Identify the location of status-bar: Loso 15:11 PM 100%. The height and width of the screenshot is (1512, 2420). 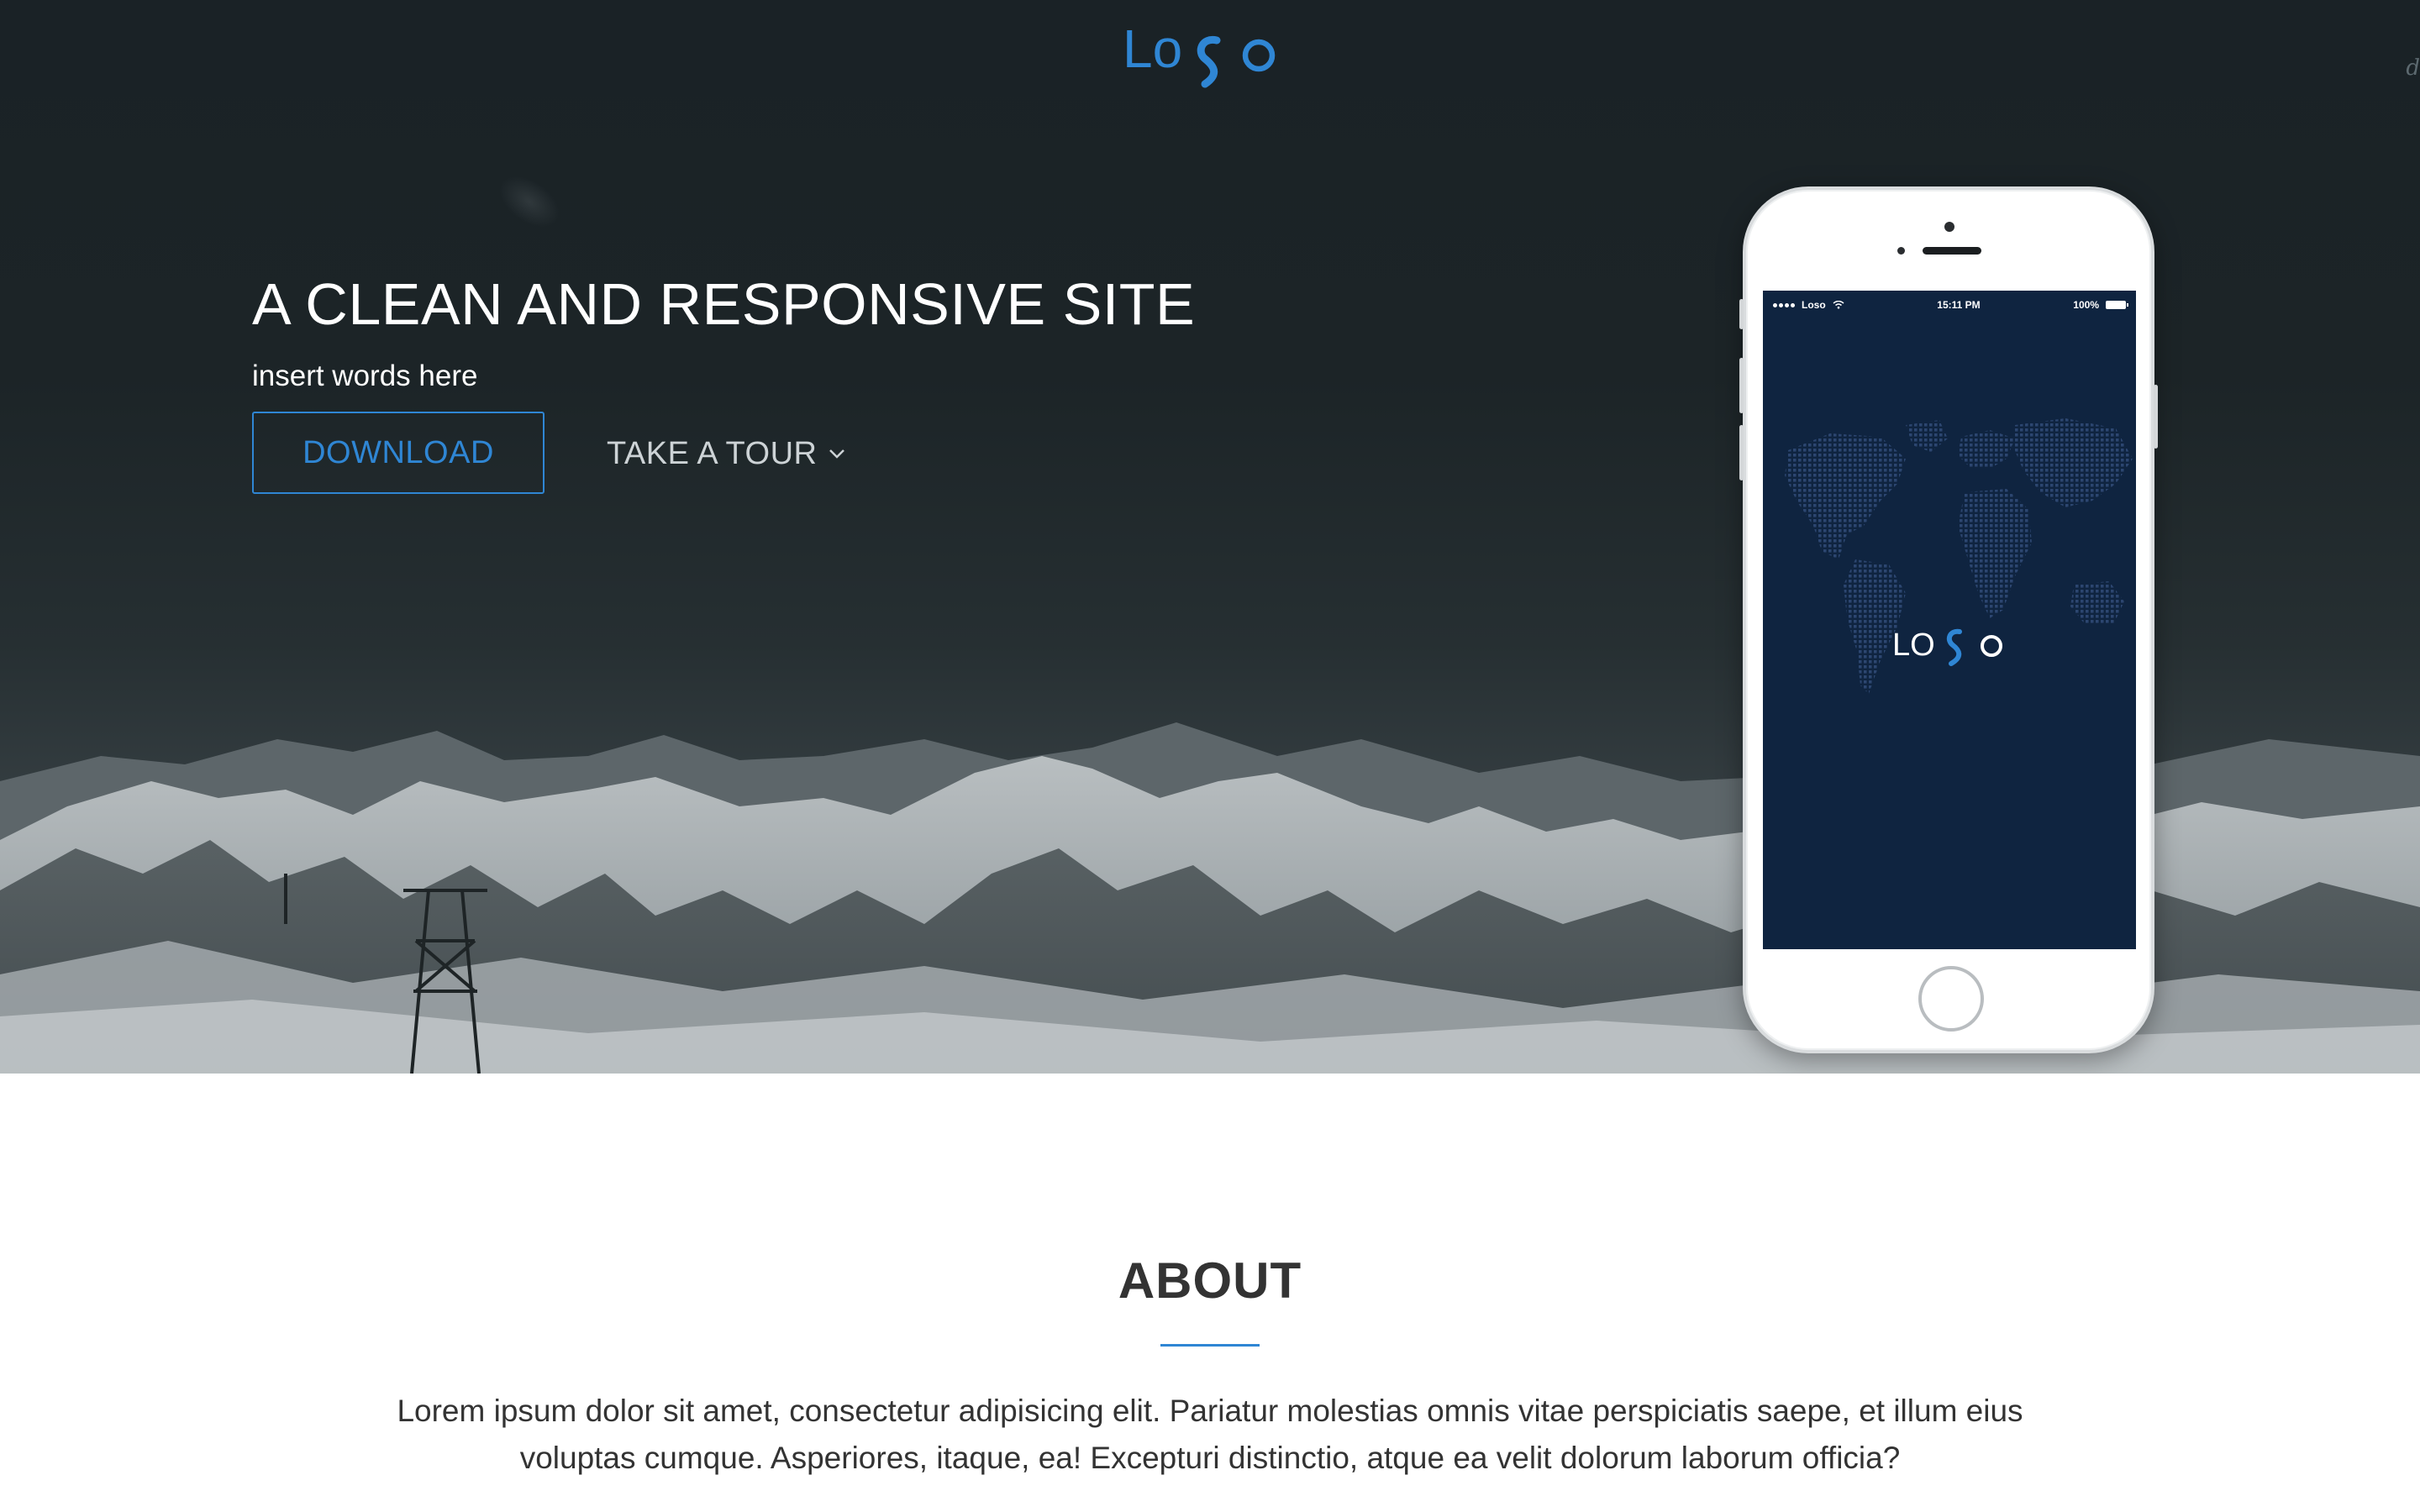
(1949, 305).